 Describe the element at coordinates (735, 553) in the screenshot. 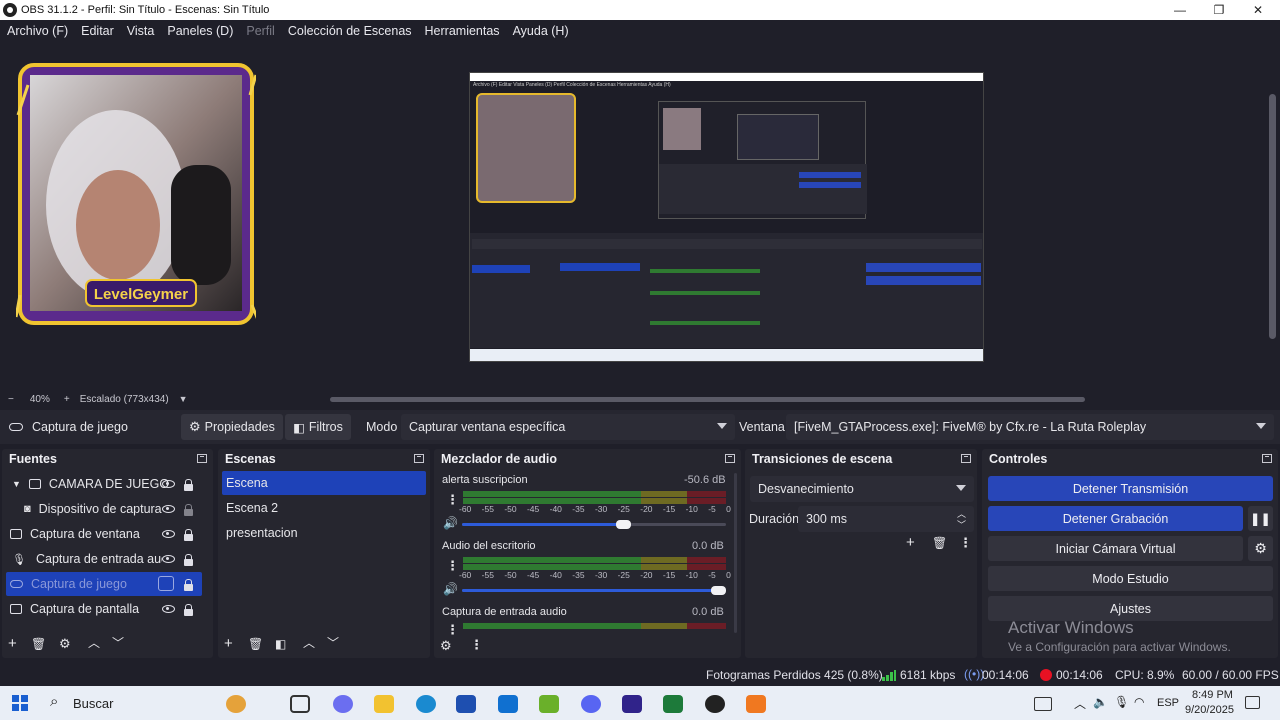

I see `mixer-scrollbar` at that location.